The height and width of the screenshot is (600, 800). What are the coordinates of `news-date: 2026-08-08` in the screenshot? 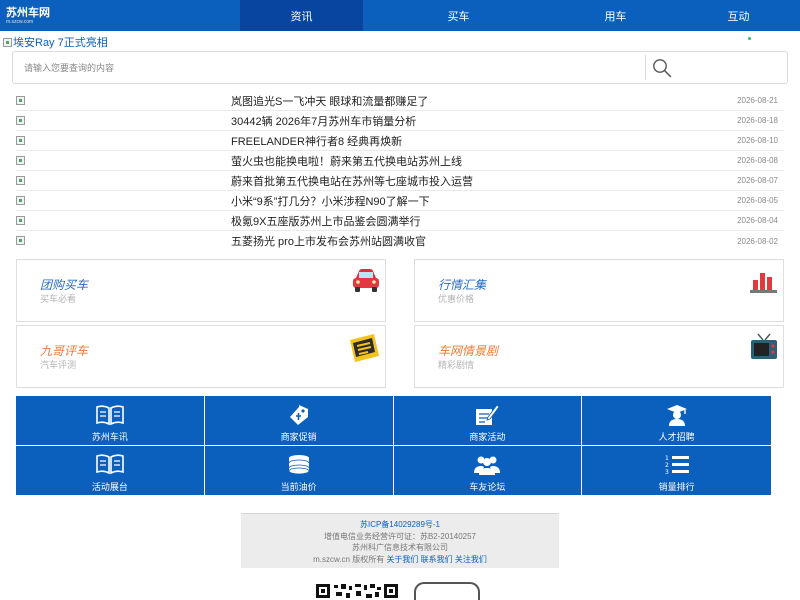 It's located at (757, 160).